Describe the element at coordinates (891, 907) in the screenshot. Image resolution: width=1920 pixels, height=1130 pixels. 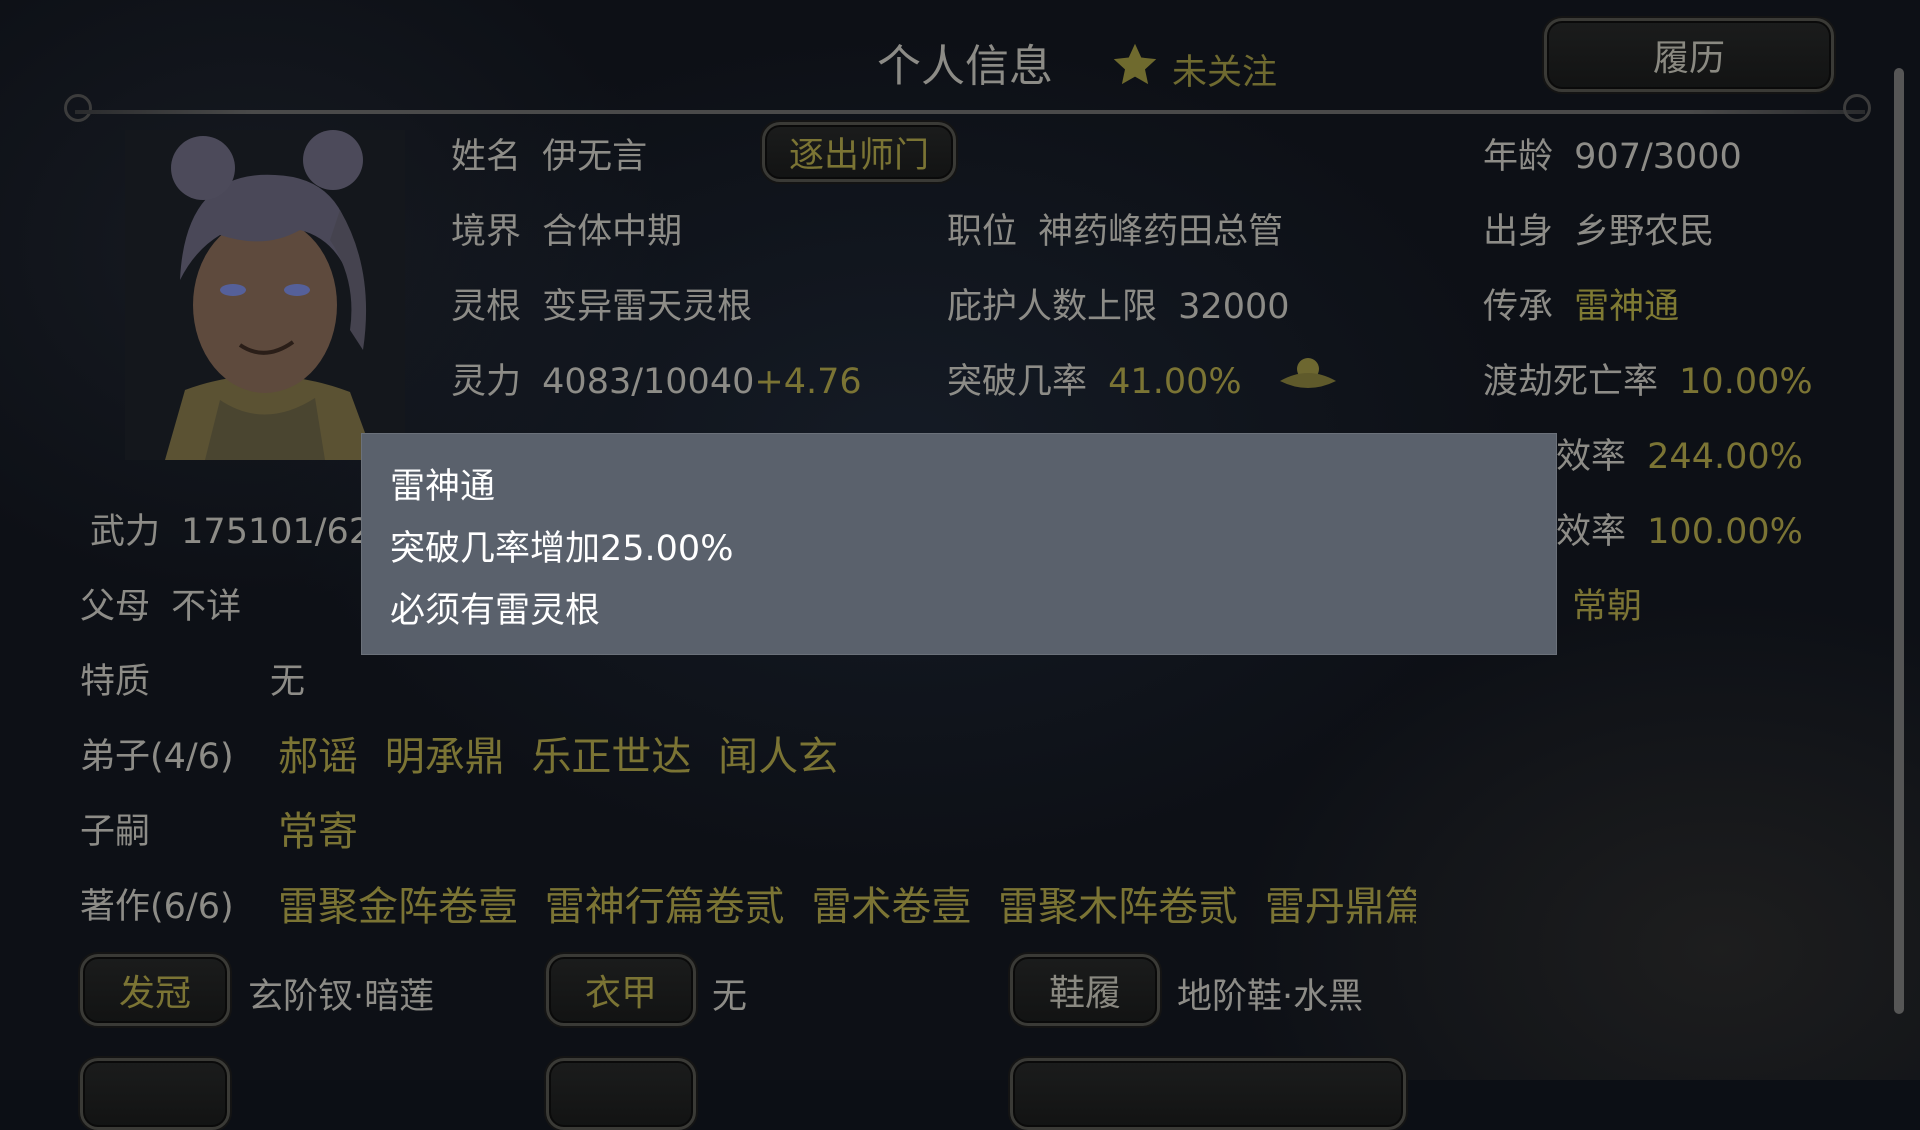
I see `work-link: 雷术卷壹` at that location.